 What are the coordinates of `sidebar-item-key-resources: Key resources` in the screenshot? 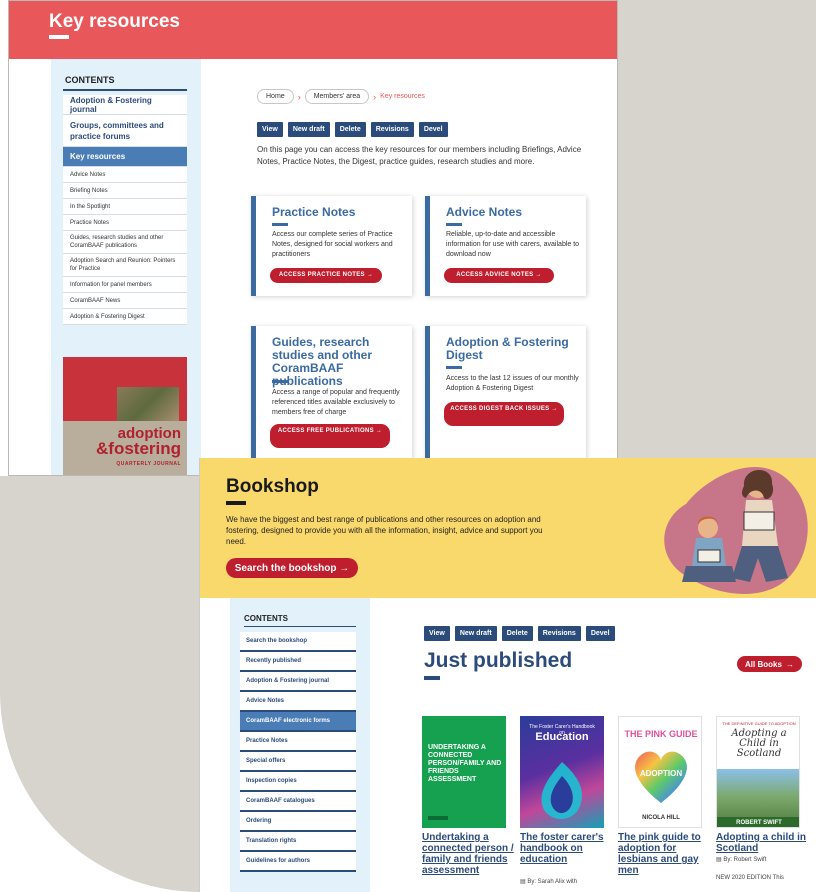 It's located at (125, 157).